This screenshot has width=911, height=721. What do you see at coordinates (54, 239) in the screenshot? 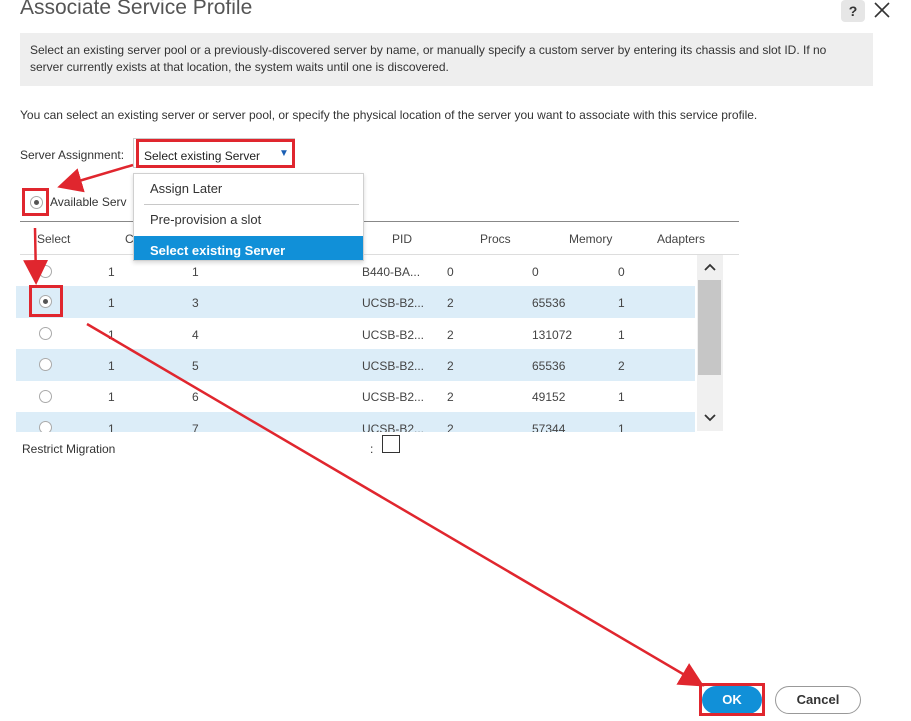
I see `header-select: Select` at bounding box center [54, 239].